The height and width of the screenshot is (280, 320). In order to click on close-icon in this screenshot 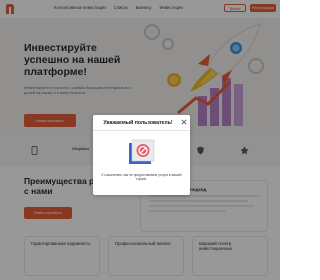, I will do `click(184, 122)`.